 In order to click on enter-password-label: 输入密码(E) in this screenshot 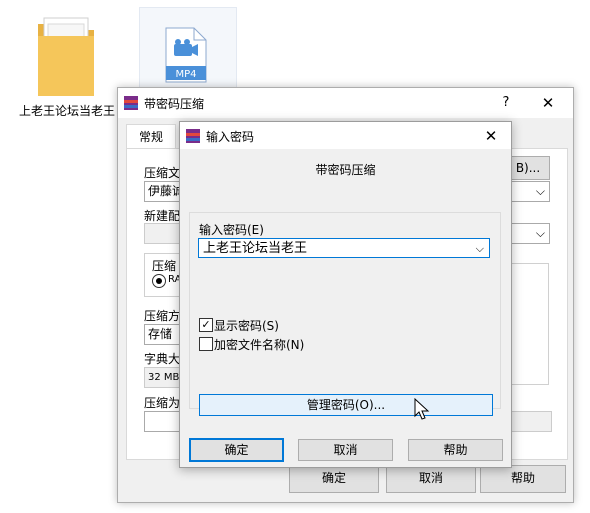, I will do `click(231, 230)`.